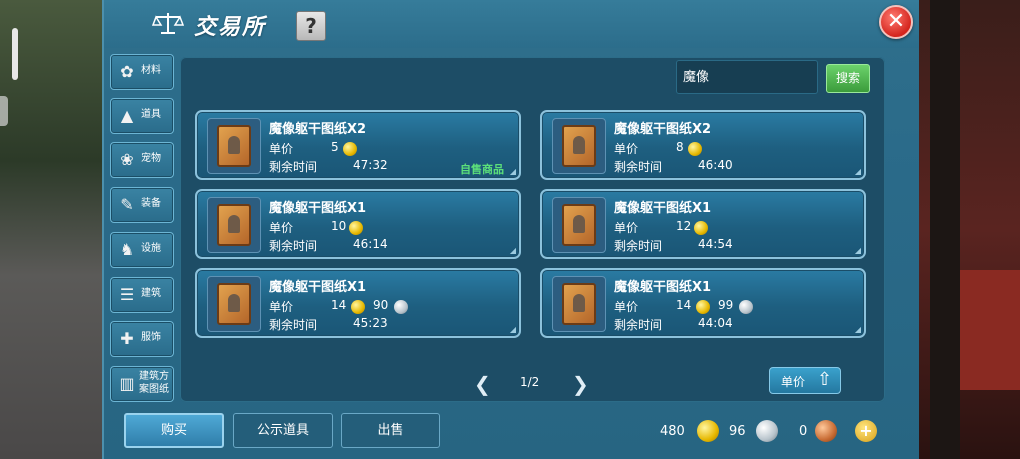 Image resolution: width=1020 pixels, height=459 pixels. What do you see at coordinates (680, 147) in the screenshot?
I see `gold-price: 8` at bounding box center [680, 147].